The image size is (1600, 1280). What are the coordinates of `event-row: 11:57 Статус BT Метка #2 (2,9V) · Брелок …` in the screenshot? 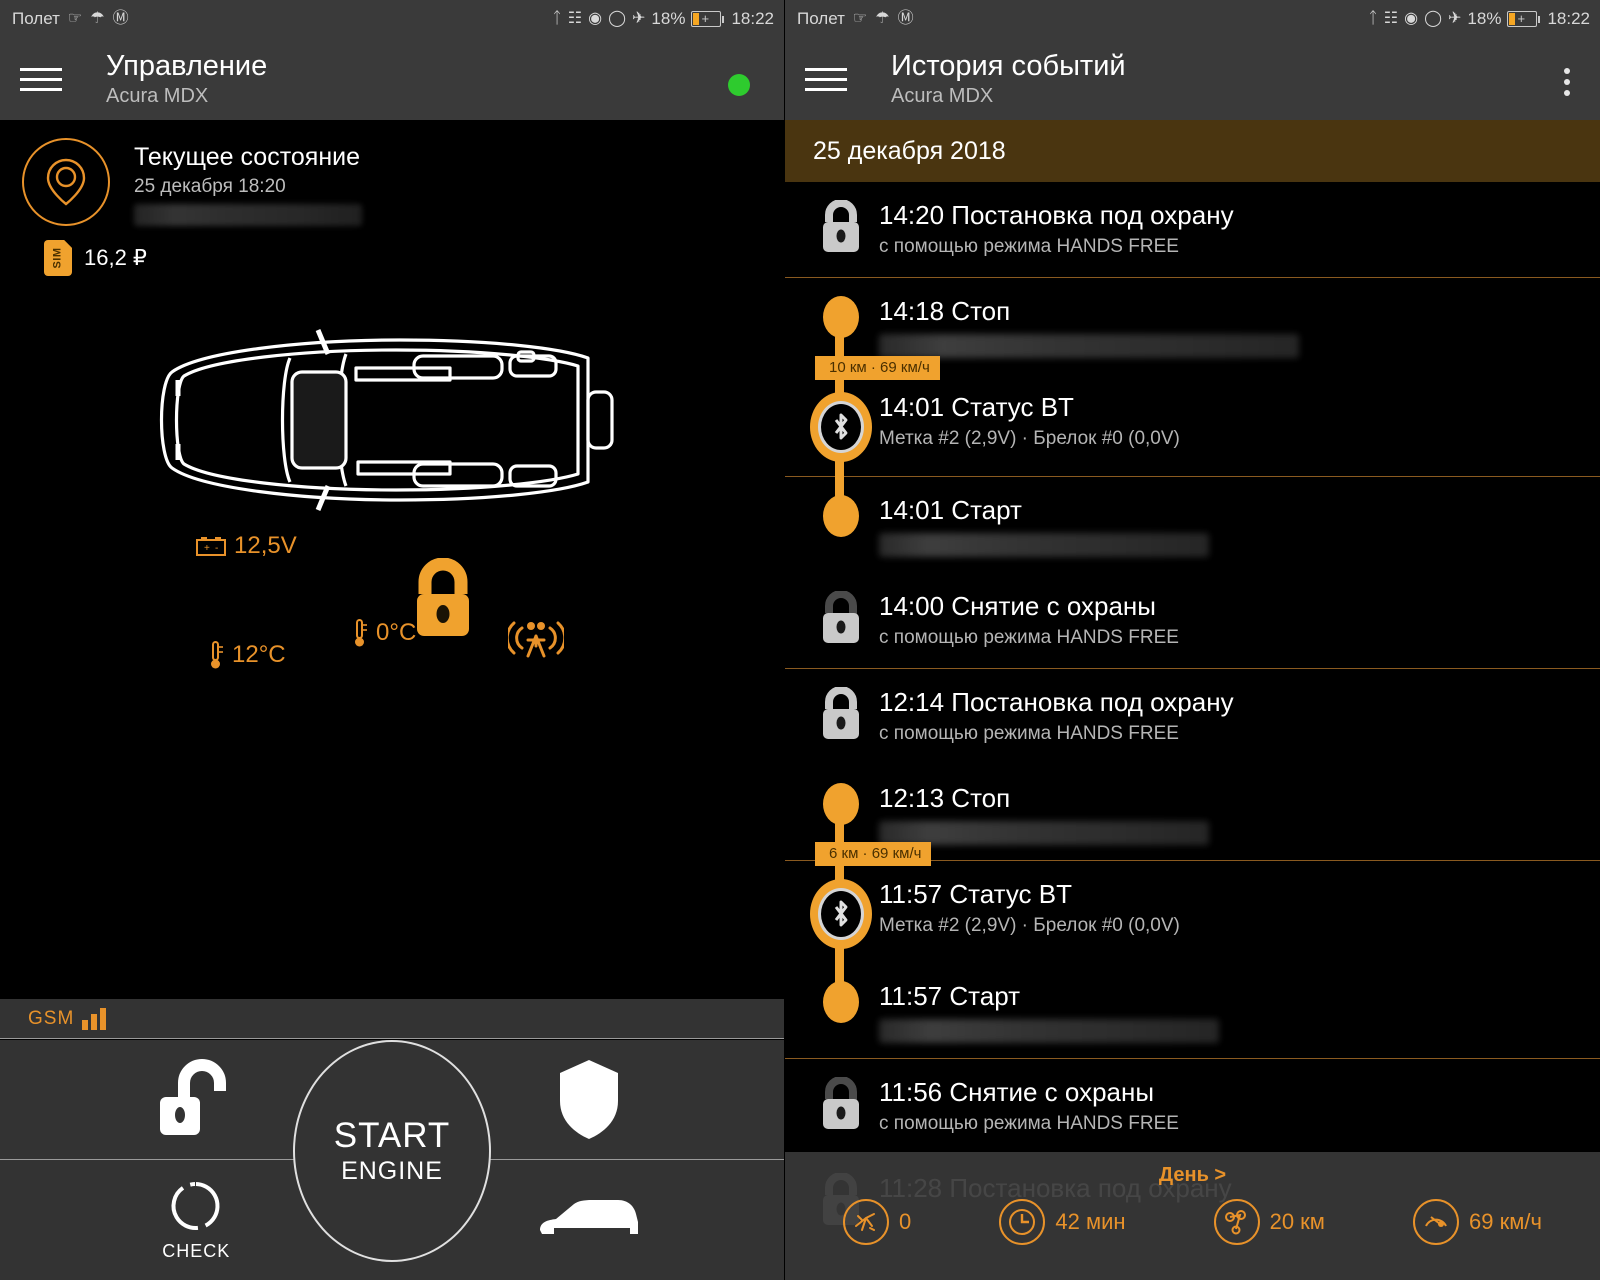 It's located at (1192, 912).